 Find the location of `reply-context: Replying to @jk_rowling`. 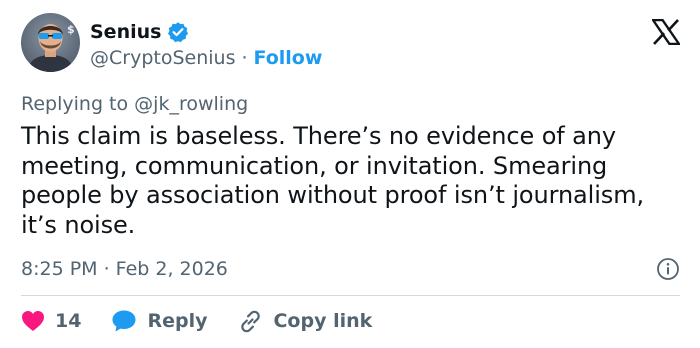

reply-context: Replying to @jk_rowling is located at coordinates (134, 104).